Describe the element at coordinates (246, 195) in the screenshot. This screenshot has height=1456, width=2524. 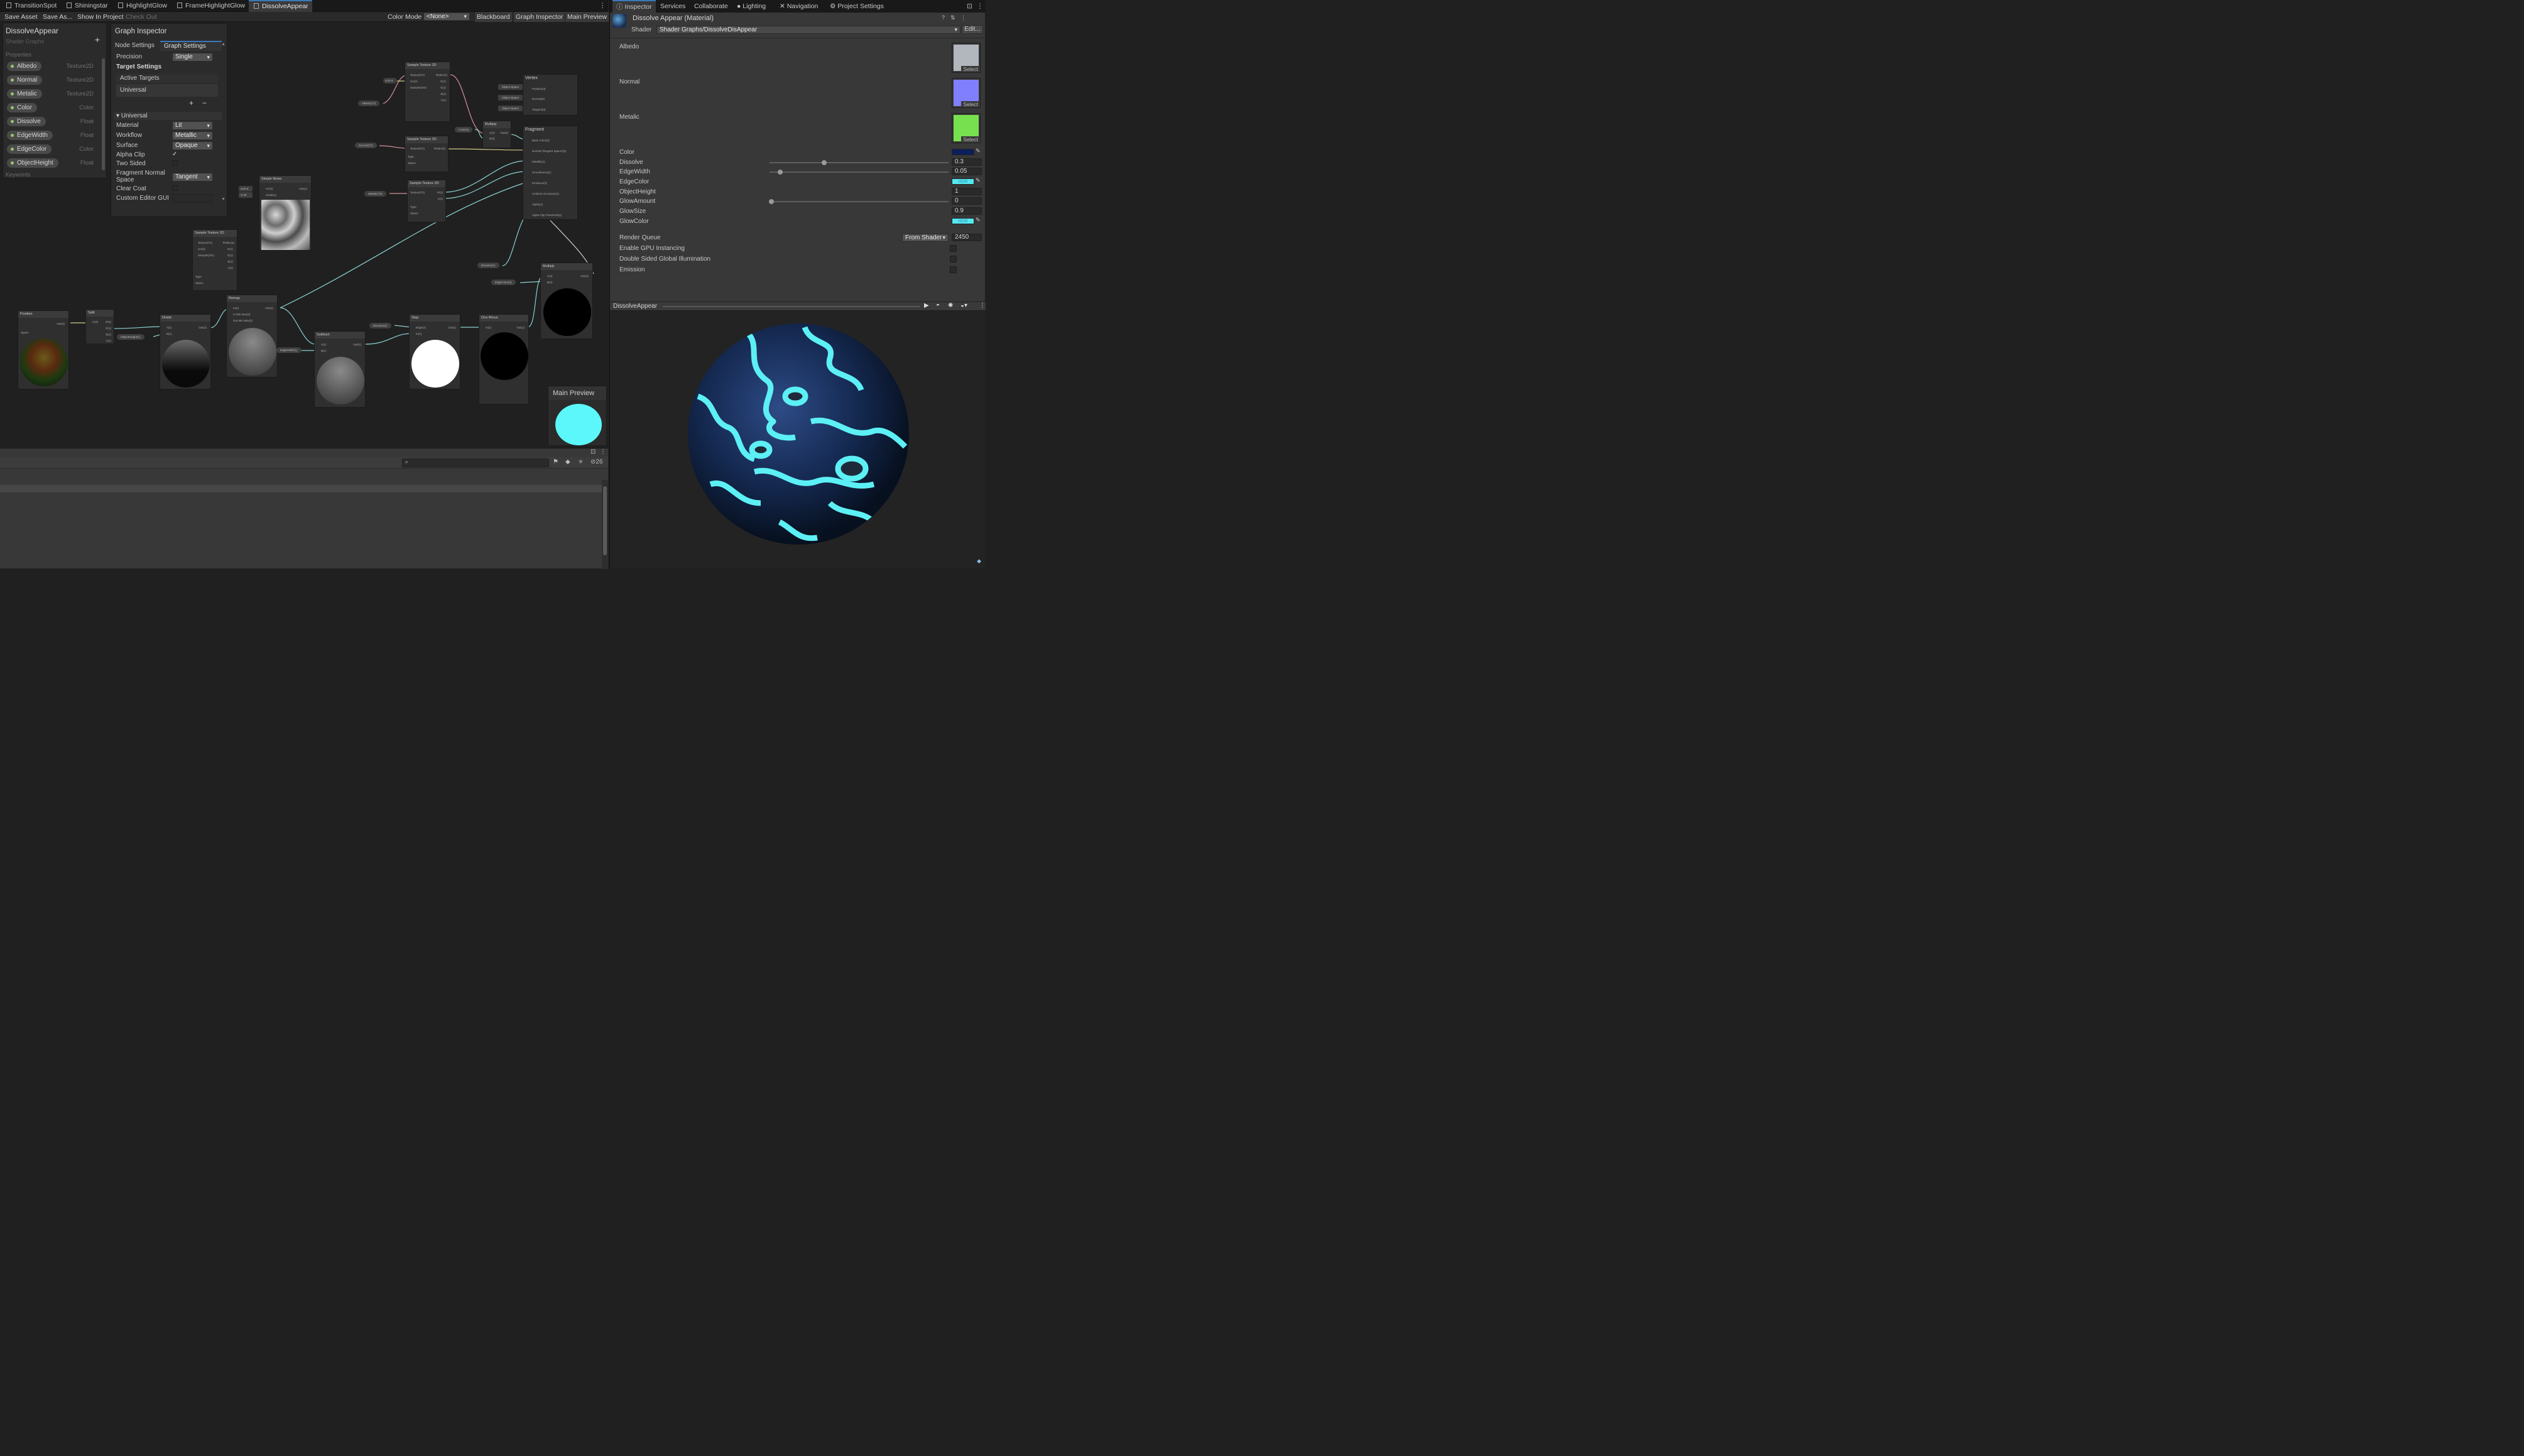
I see `noise-scale-field: X 30` at that location.